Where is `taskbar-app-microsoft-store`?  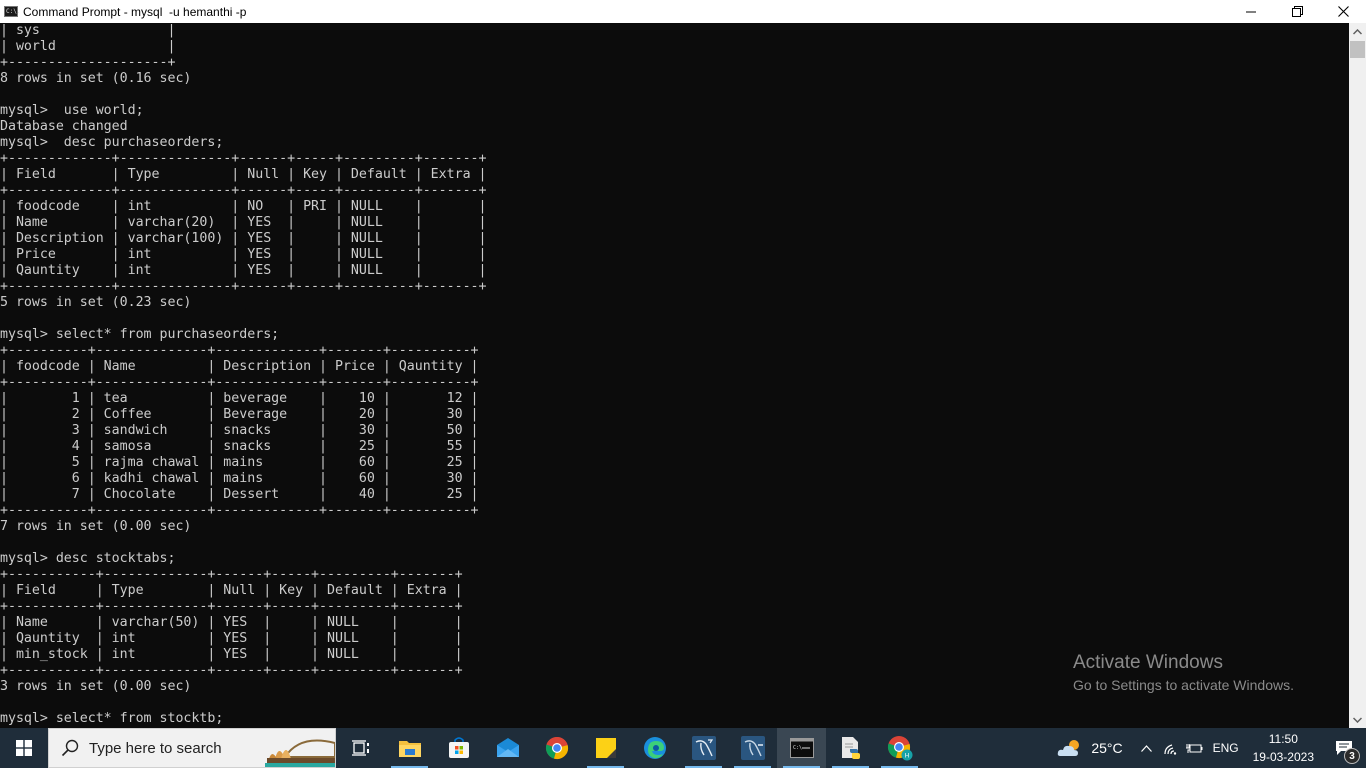
taskbar-app-microsoft-store is located at coordinates (458, 748).